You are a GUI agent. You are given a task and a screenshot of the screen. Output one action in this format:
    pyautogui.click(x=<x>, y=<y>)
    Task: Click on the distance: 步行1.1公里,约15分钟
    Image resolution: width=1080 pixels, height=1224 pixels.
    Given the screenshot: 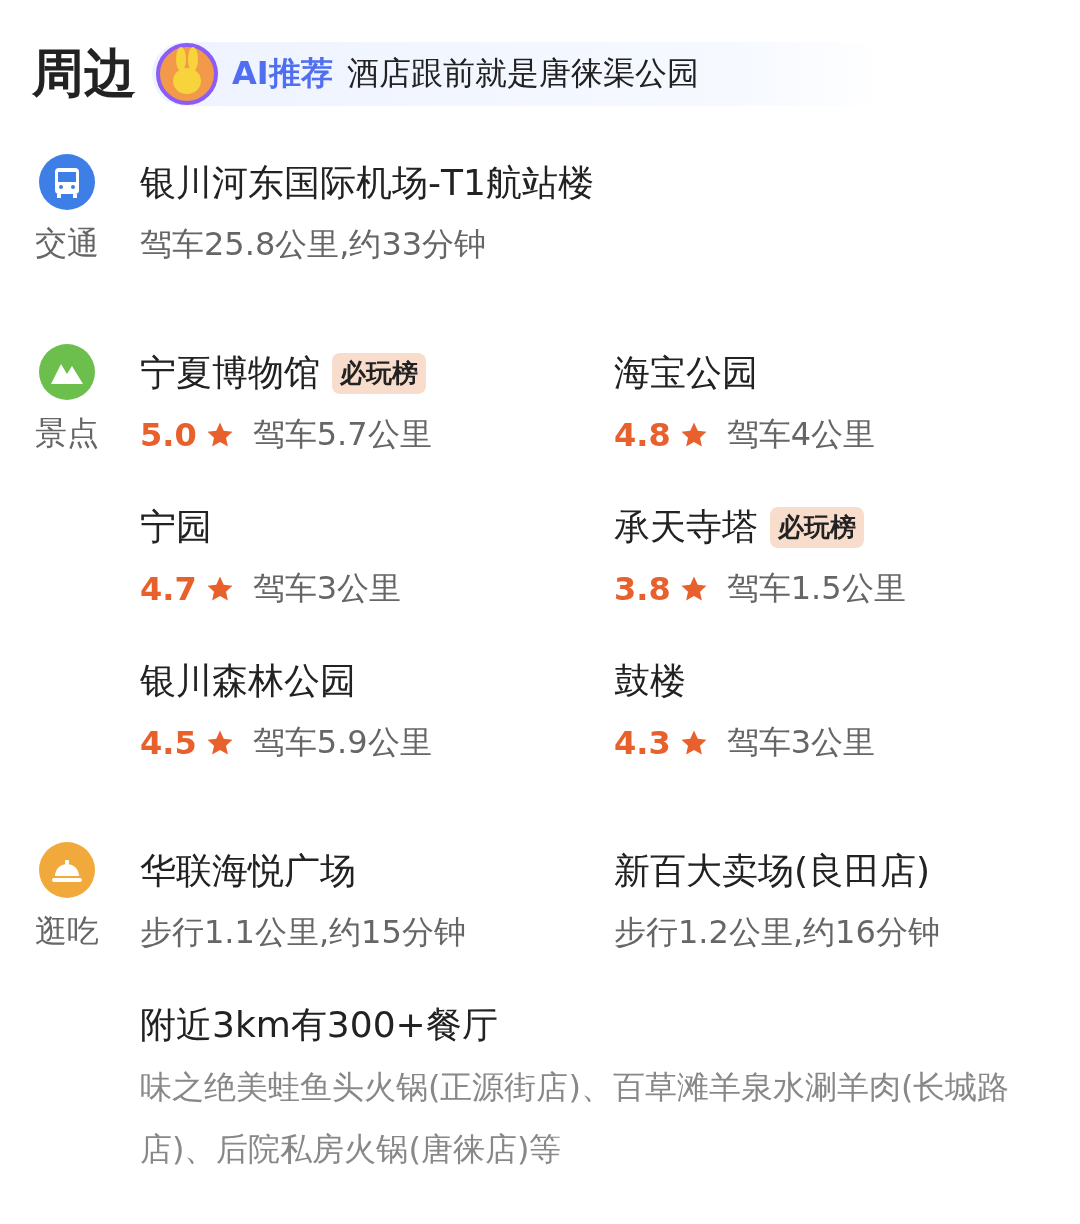 What is the action you would take?
    pyautogui.click(x=303, y=932)
    